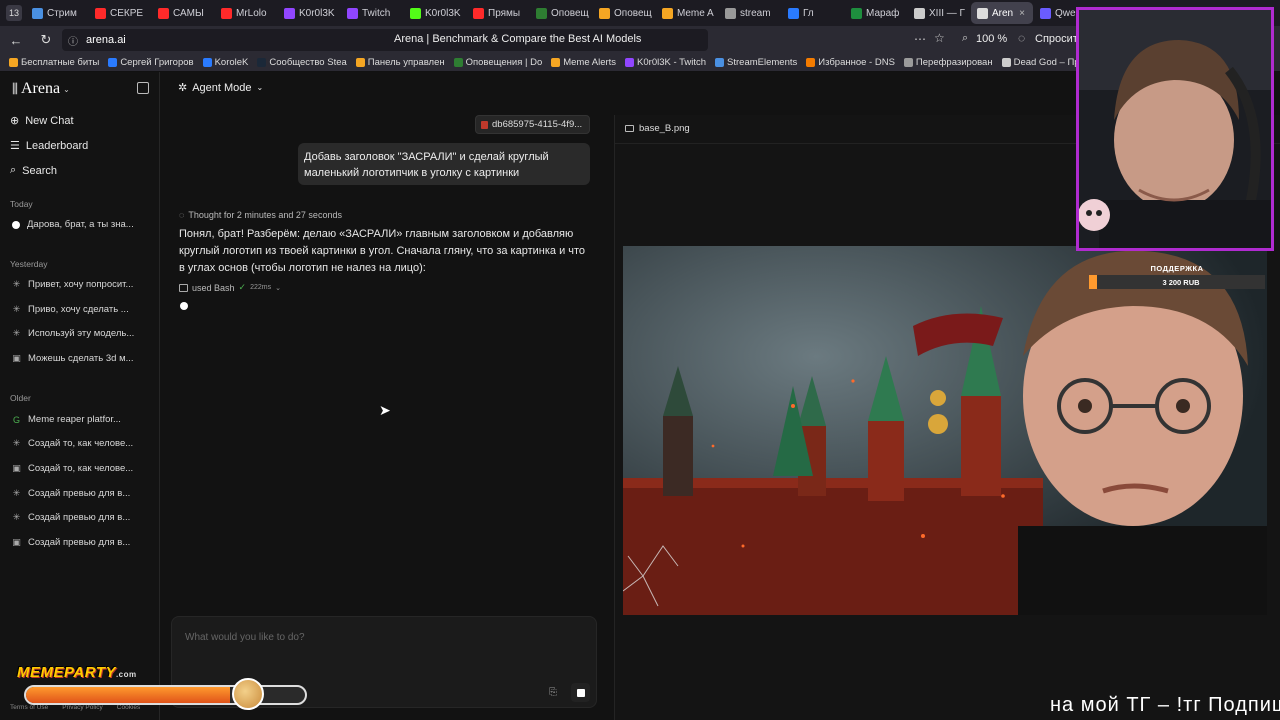 Image resolution: width=1280 pixels, height=720 pixels. I want to click on more-icon: ⋯, so click(920, 39).